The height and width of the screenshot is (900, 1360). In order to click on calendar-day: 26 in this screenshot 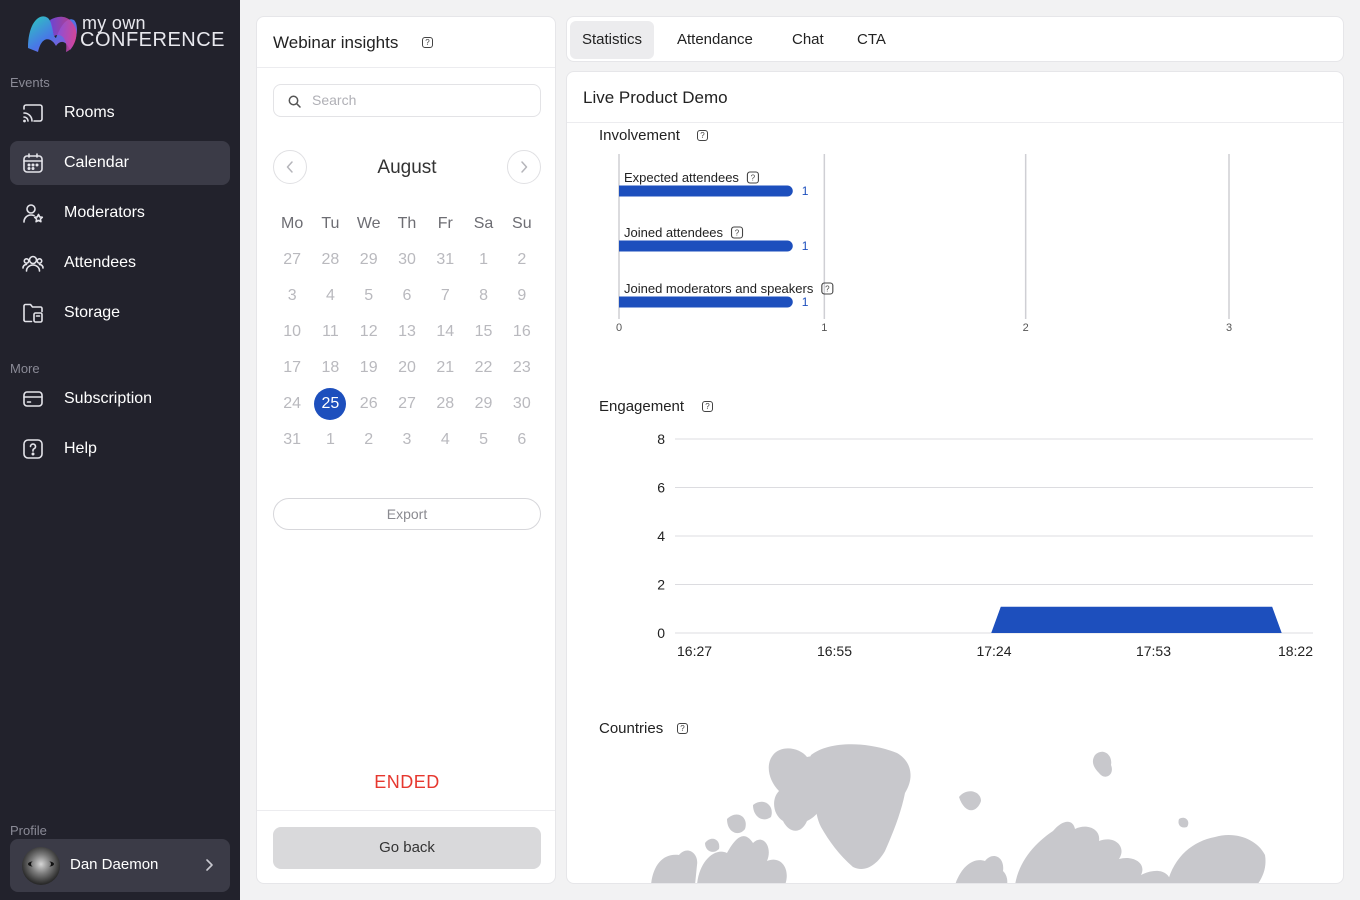, I will do `click(369, 404)`.